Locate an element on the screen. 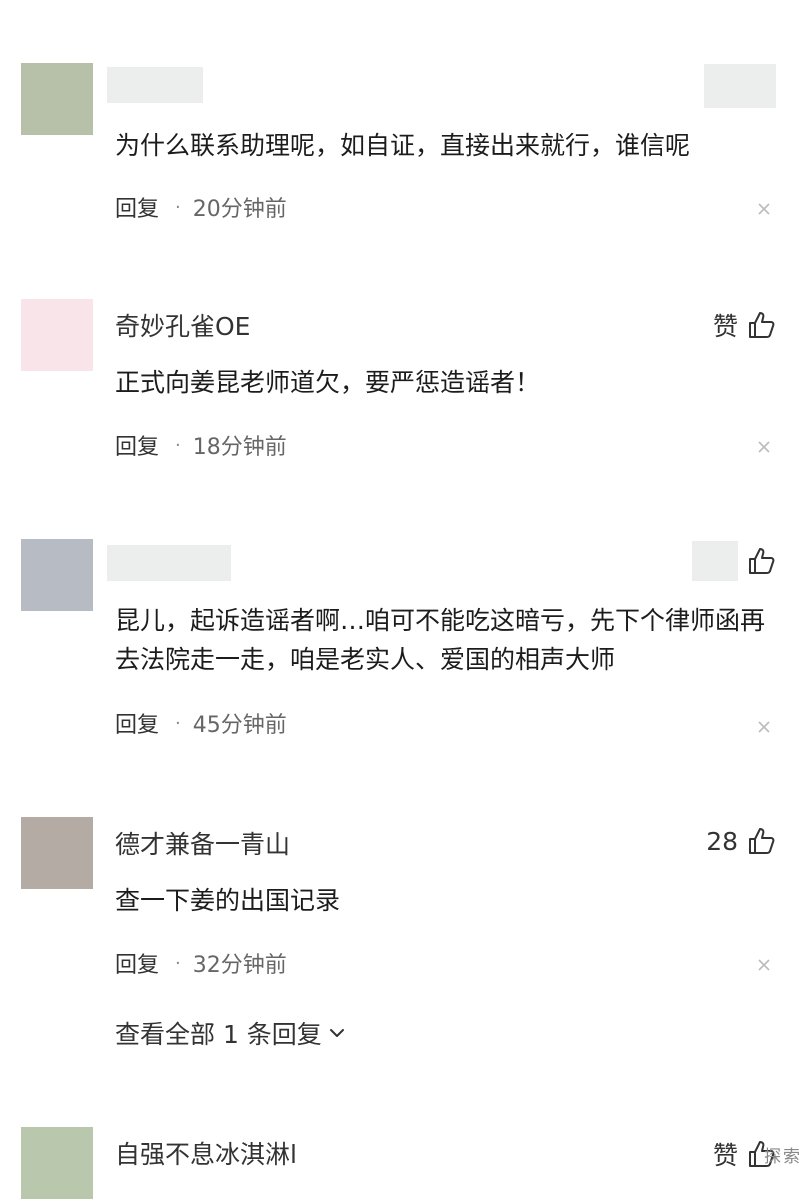  comment-meta: 回复 · 45分钟前 is located at coordinates (201, 723).